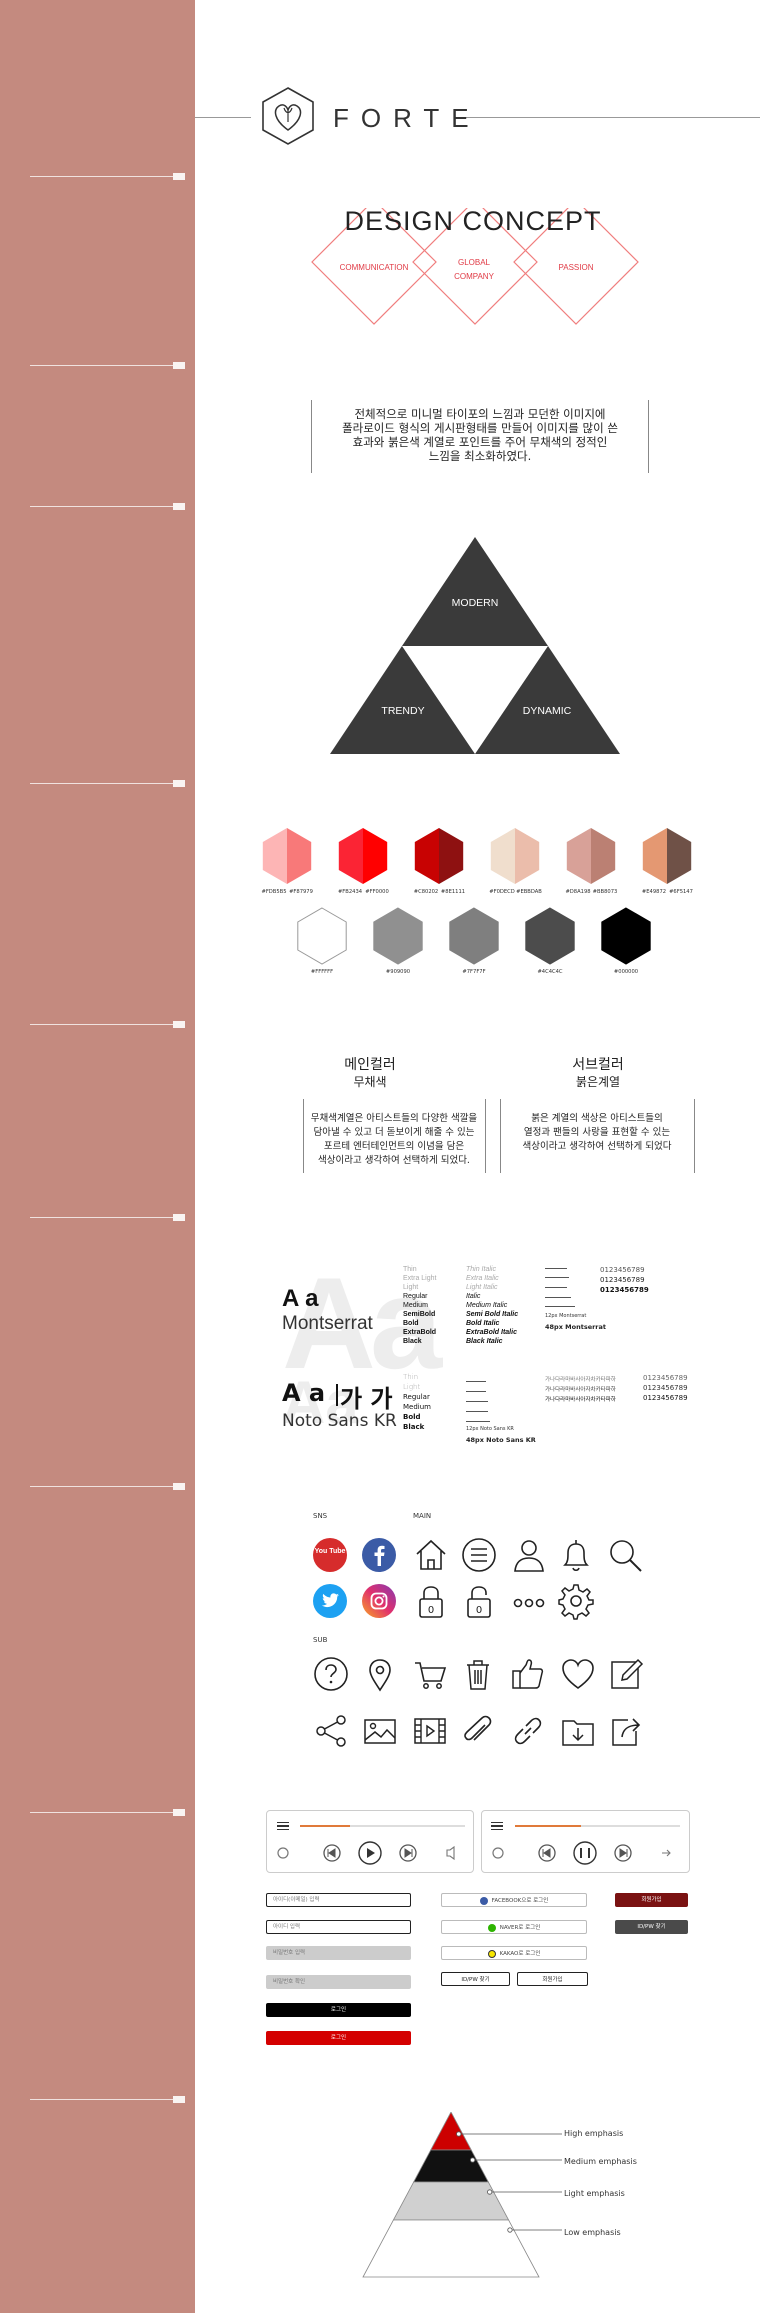 Image resolution: width=760 pixels, height=2313 pixels. What do you see at coordinates (380, 1674) in the screenshot?
I see `location-icon` at bounding box center [380, 1674].